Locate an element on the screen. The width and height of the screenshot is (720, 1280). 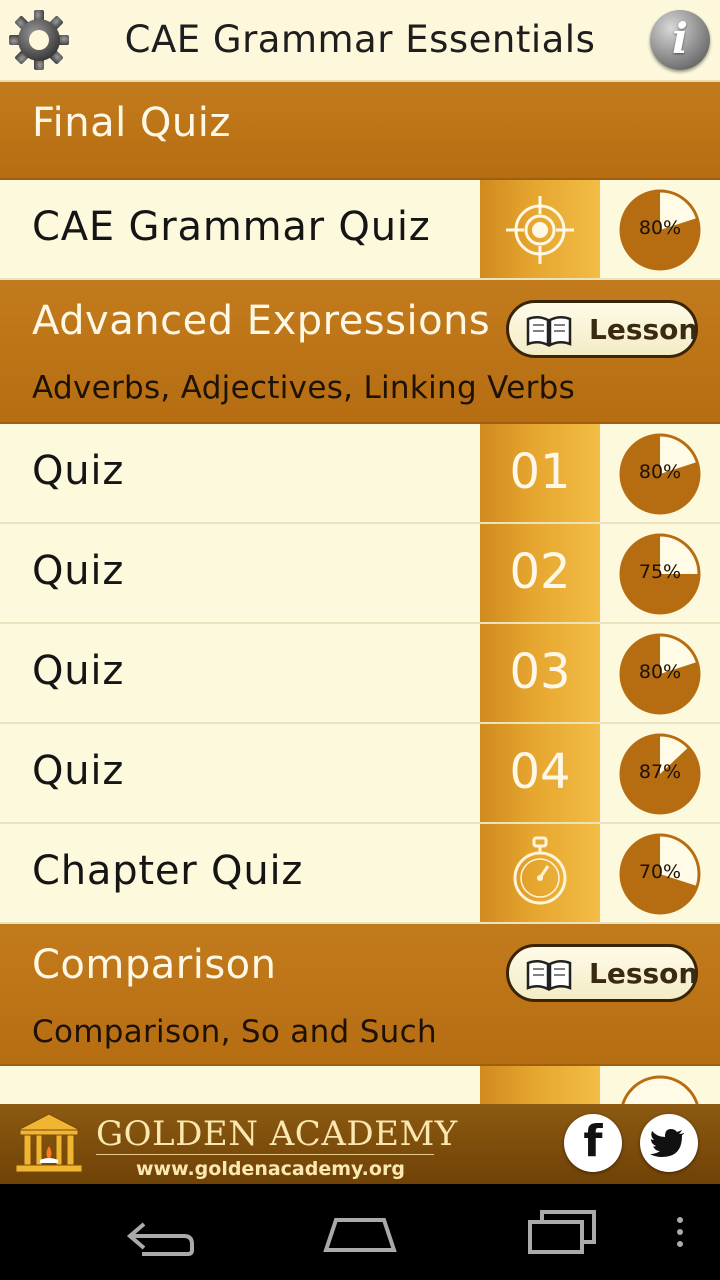
progress-pie: 75% is located at coordinates (660, 574).